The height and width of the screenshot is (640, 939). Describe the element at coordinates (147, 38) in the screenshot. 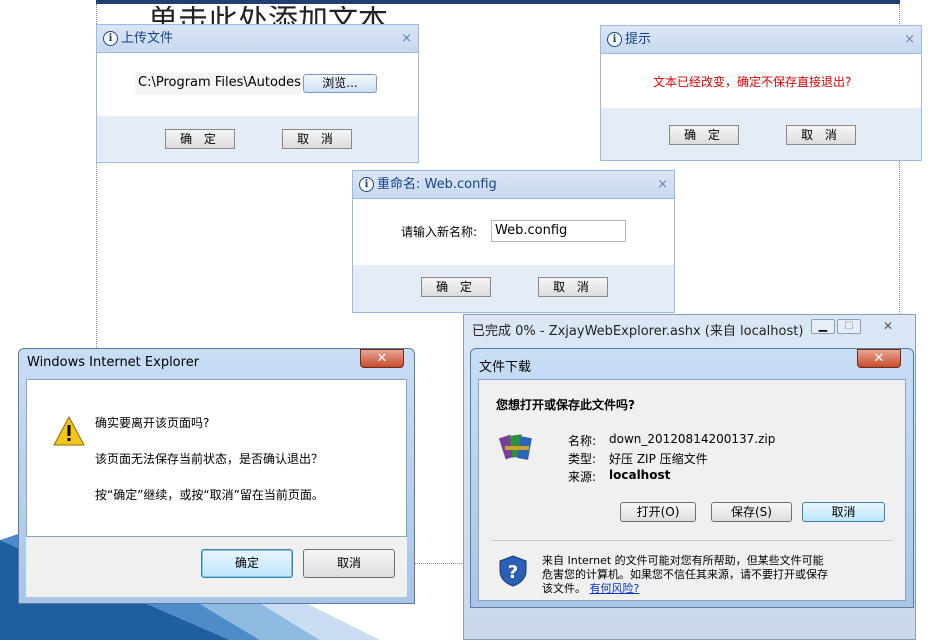

I see `upload-dialog-title: 上传文件` at that location.